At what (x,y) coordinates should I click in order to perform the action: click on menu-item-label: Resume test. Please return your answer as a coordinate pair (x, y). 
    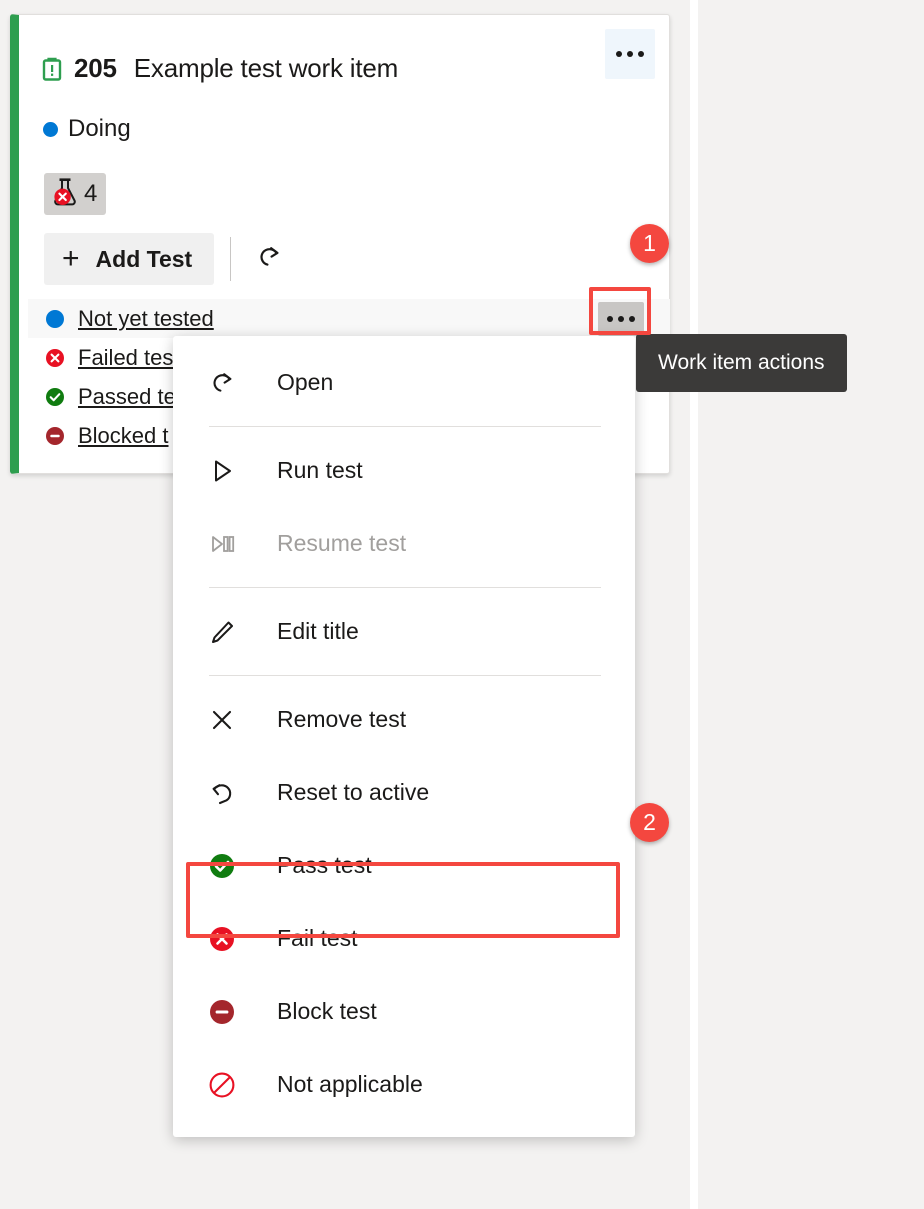
    Looking at the image, I should click on (342, 543).